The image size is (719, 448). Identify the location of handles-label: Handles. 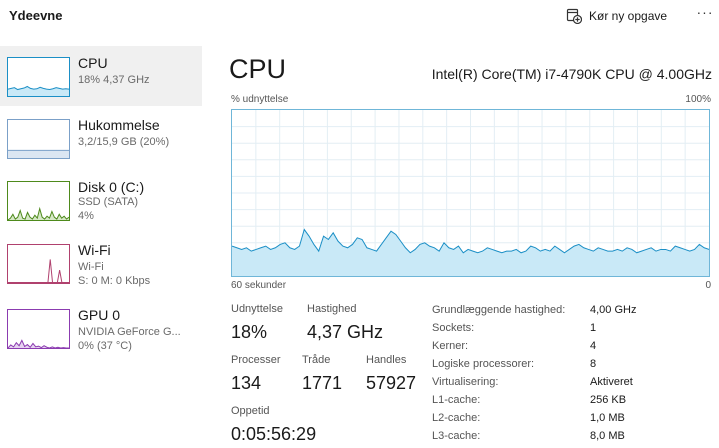
(386, 360).